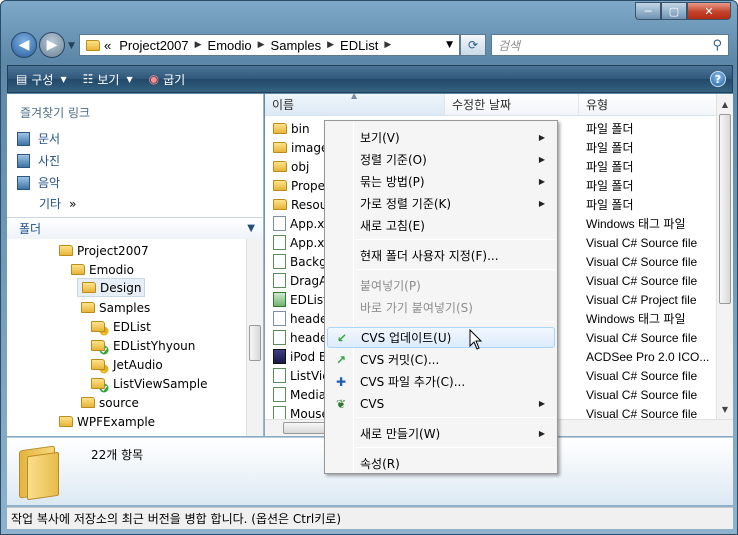 This screenshot has height=535, width=738. I want to click on maximize-button: ▢, so click(674, 11).